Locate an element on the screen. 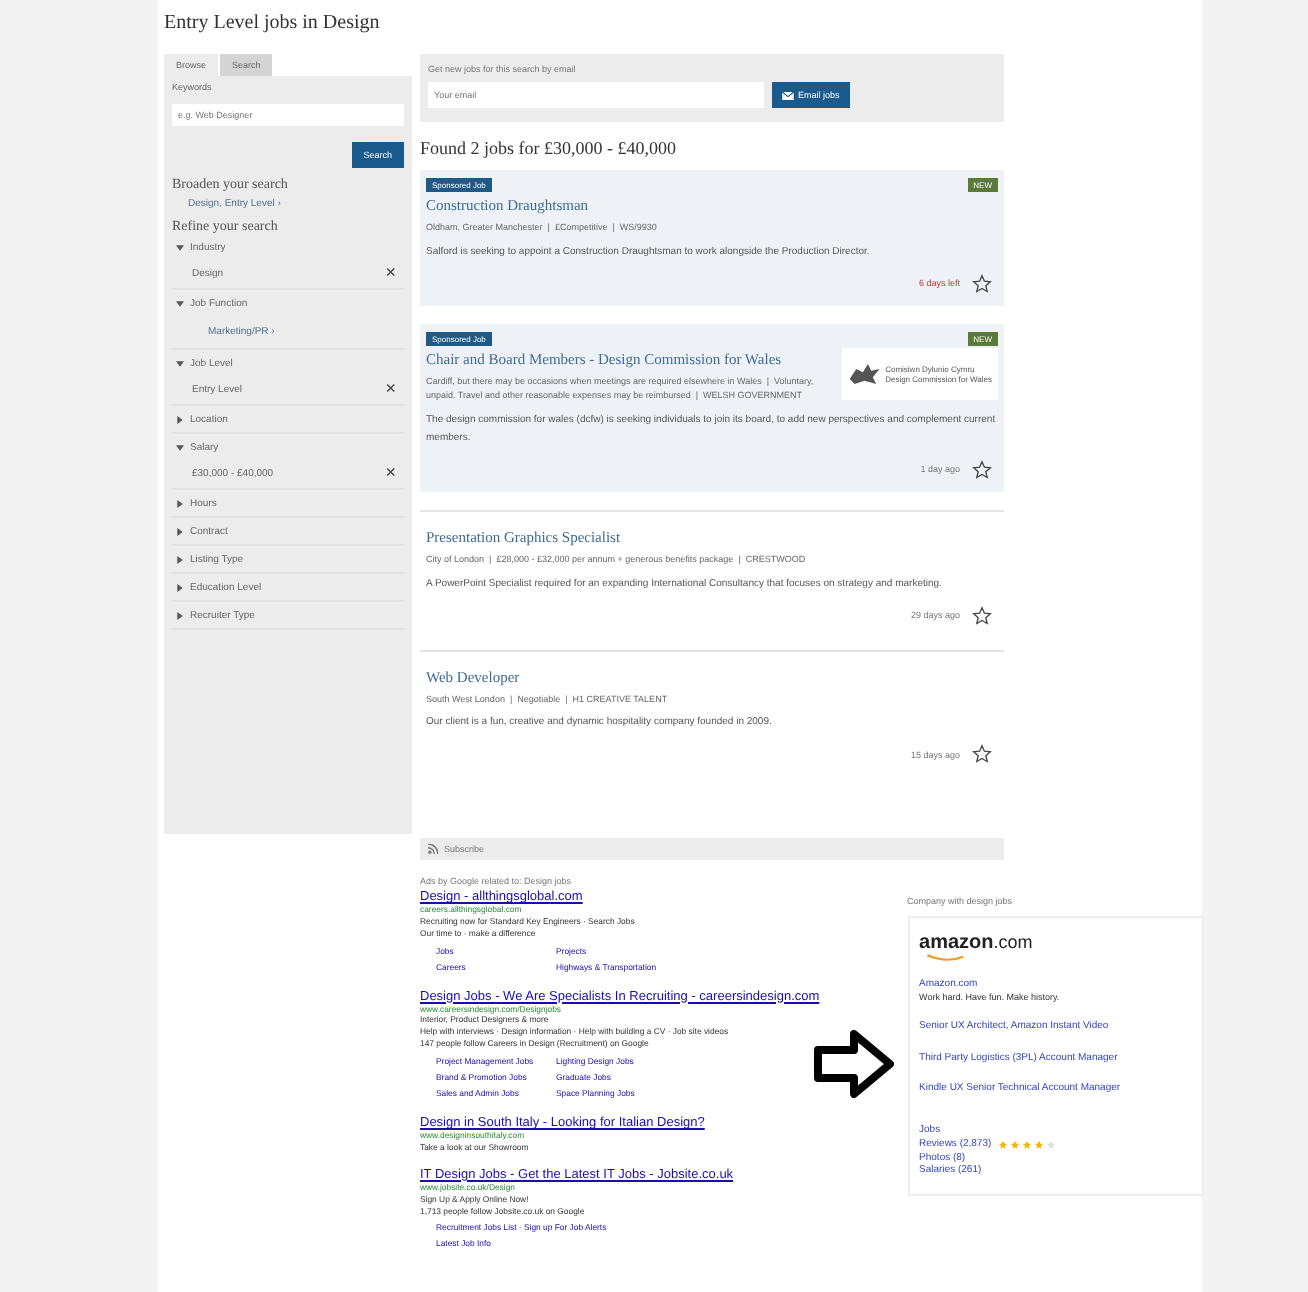  rss-icon is located at coordinates (433, 849).